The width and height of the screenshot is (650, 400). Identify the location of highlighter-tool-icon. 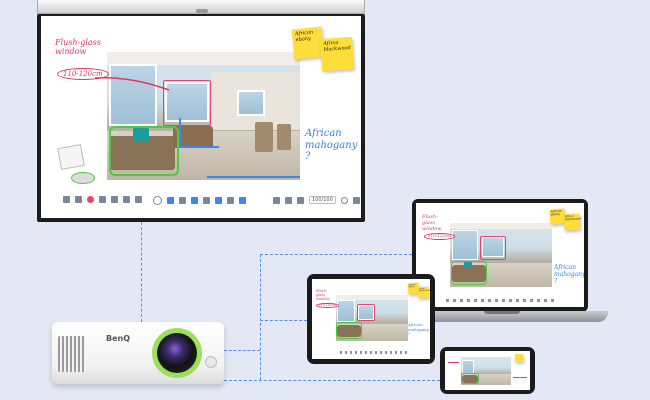
(182, 200).